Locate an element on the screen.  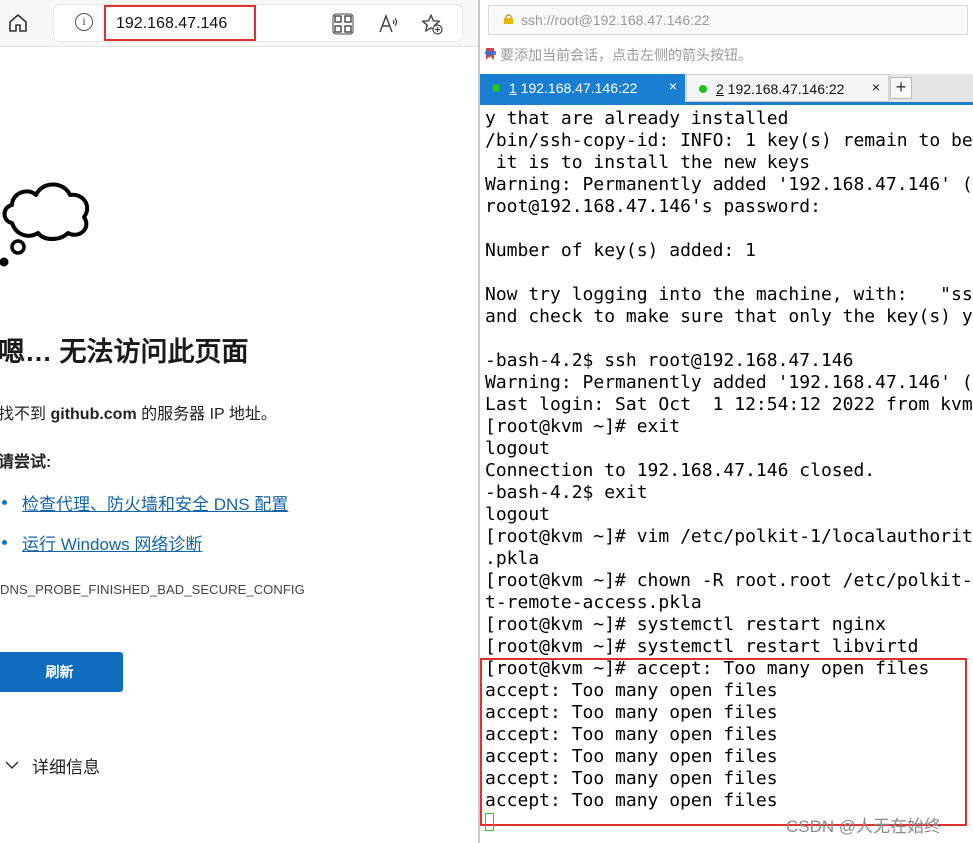
home-icon is located at coordinates (18, 23).